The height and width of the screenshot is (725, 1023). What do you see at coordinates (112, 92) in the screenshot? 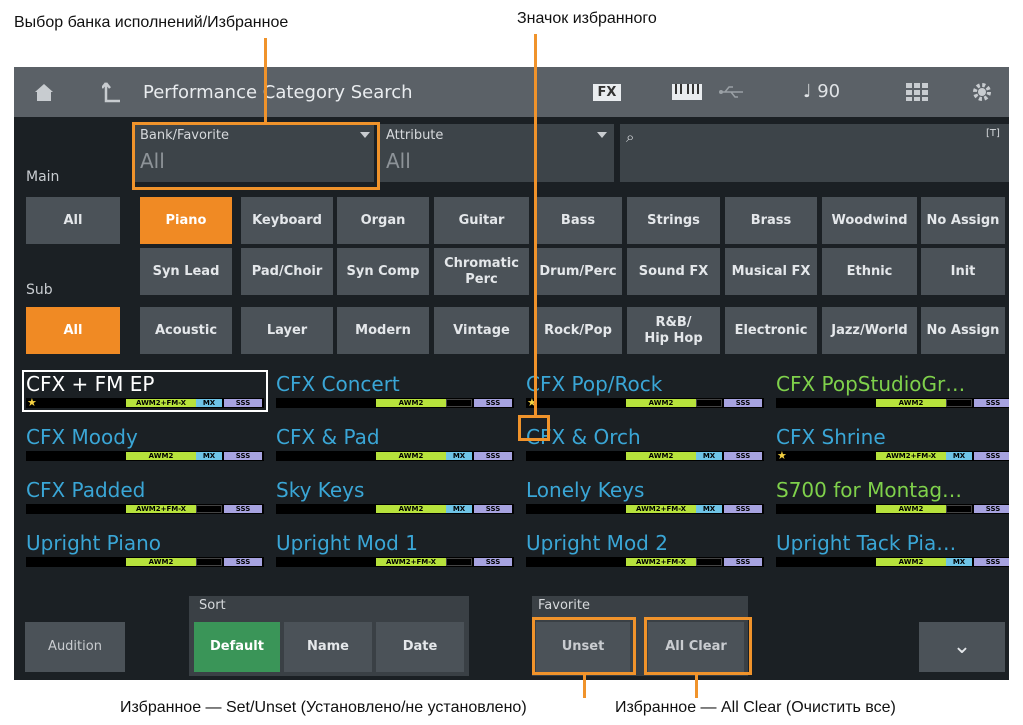
I see `back-arrow-icon` at bounding box center [112, 92].